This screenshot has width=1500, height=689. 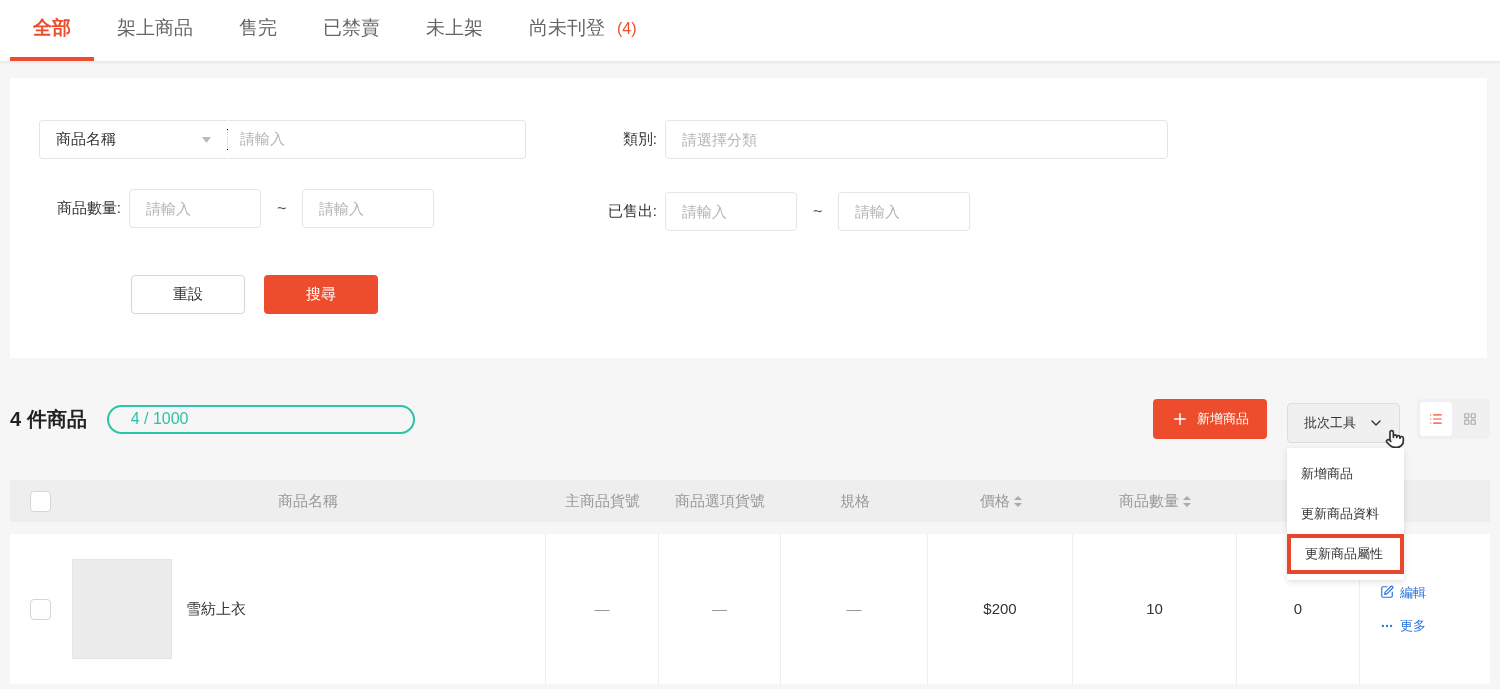 What do you see at coordinates (1000, 608) in the screenshot?
I see `table-cell-text: $200` at bounding box center [1000, 608].